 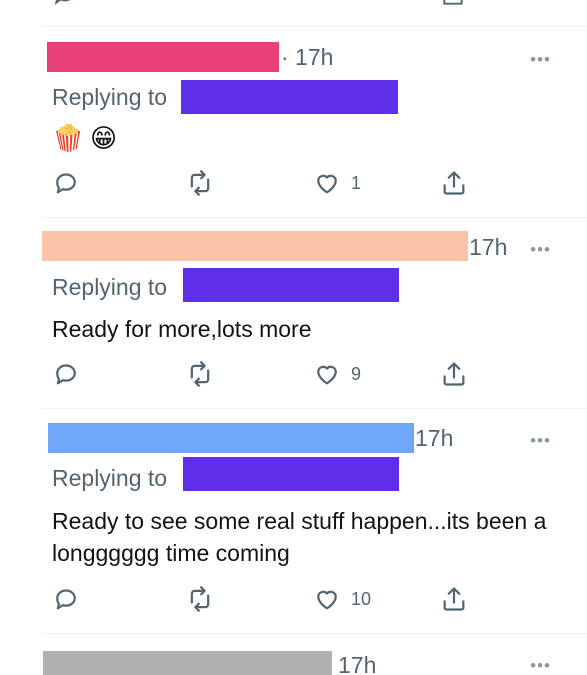 What do you see at coordinates (104, 138) in the screenshot?
I see `grinning-emoji: 😁` at bounding box center [104, 138].